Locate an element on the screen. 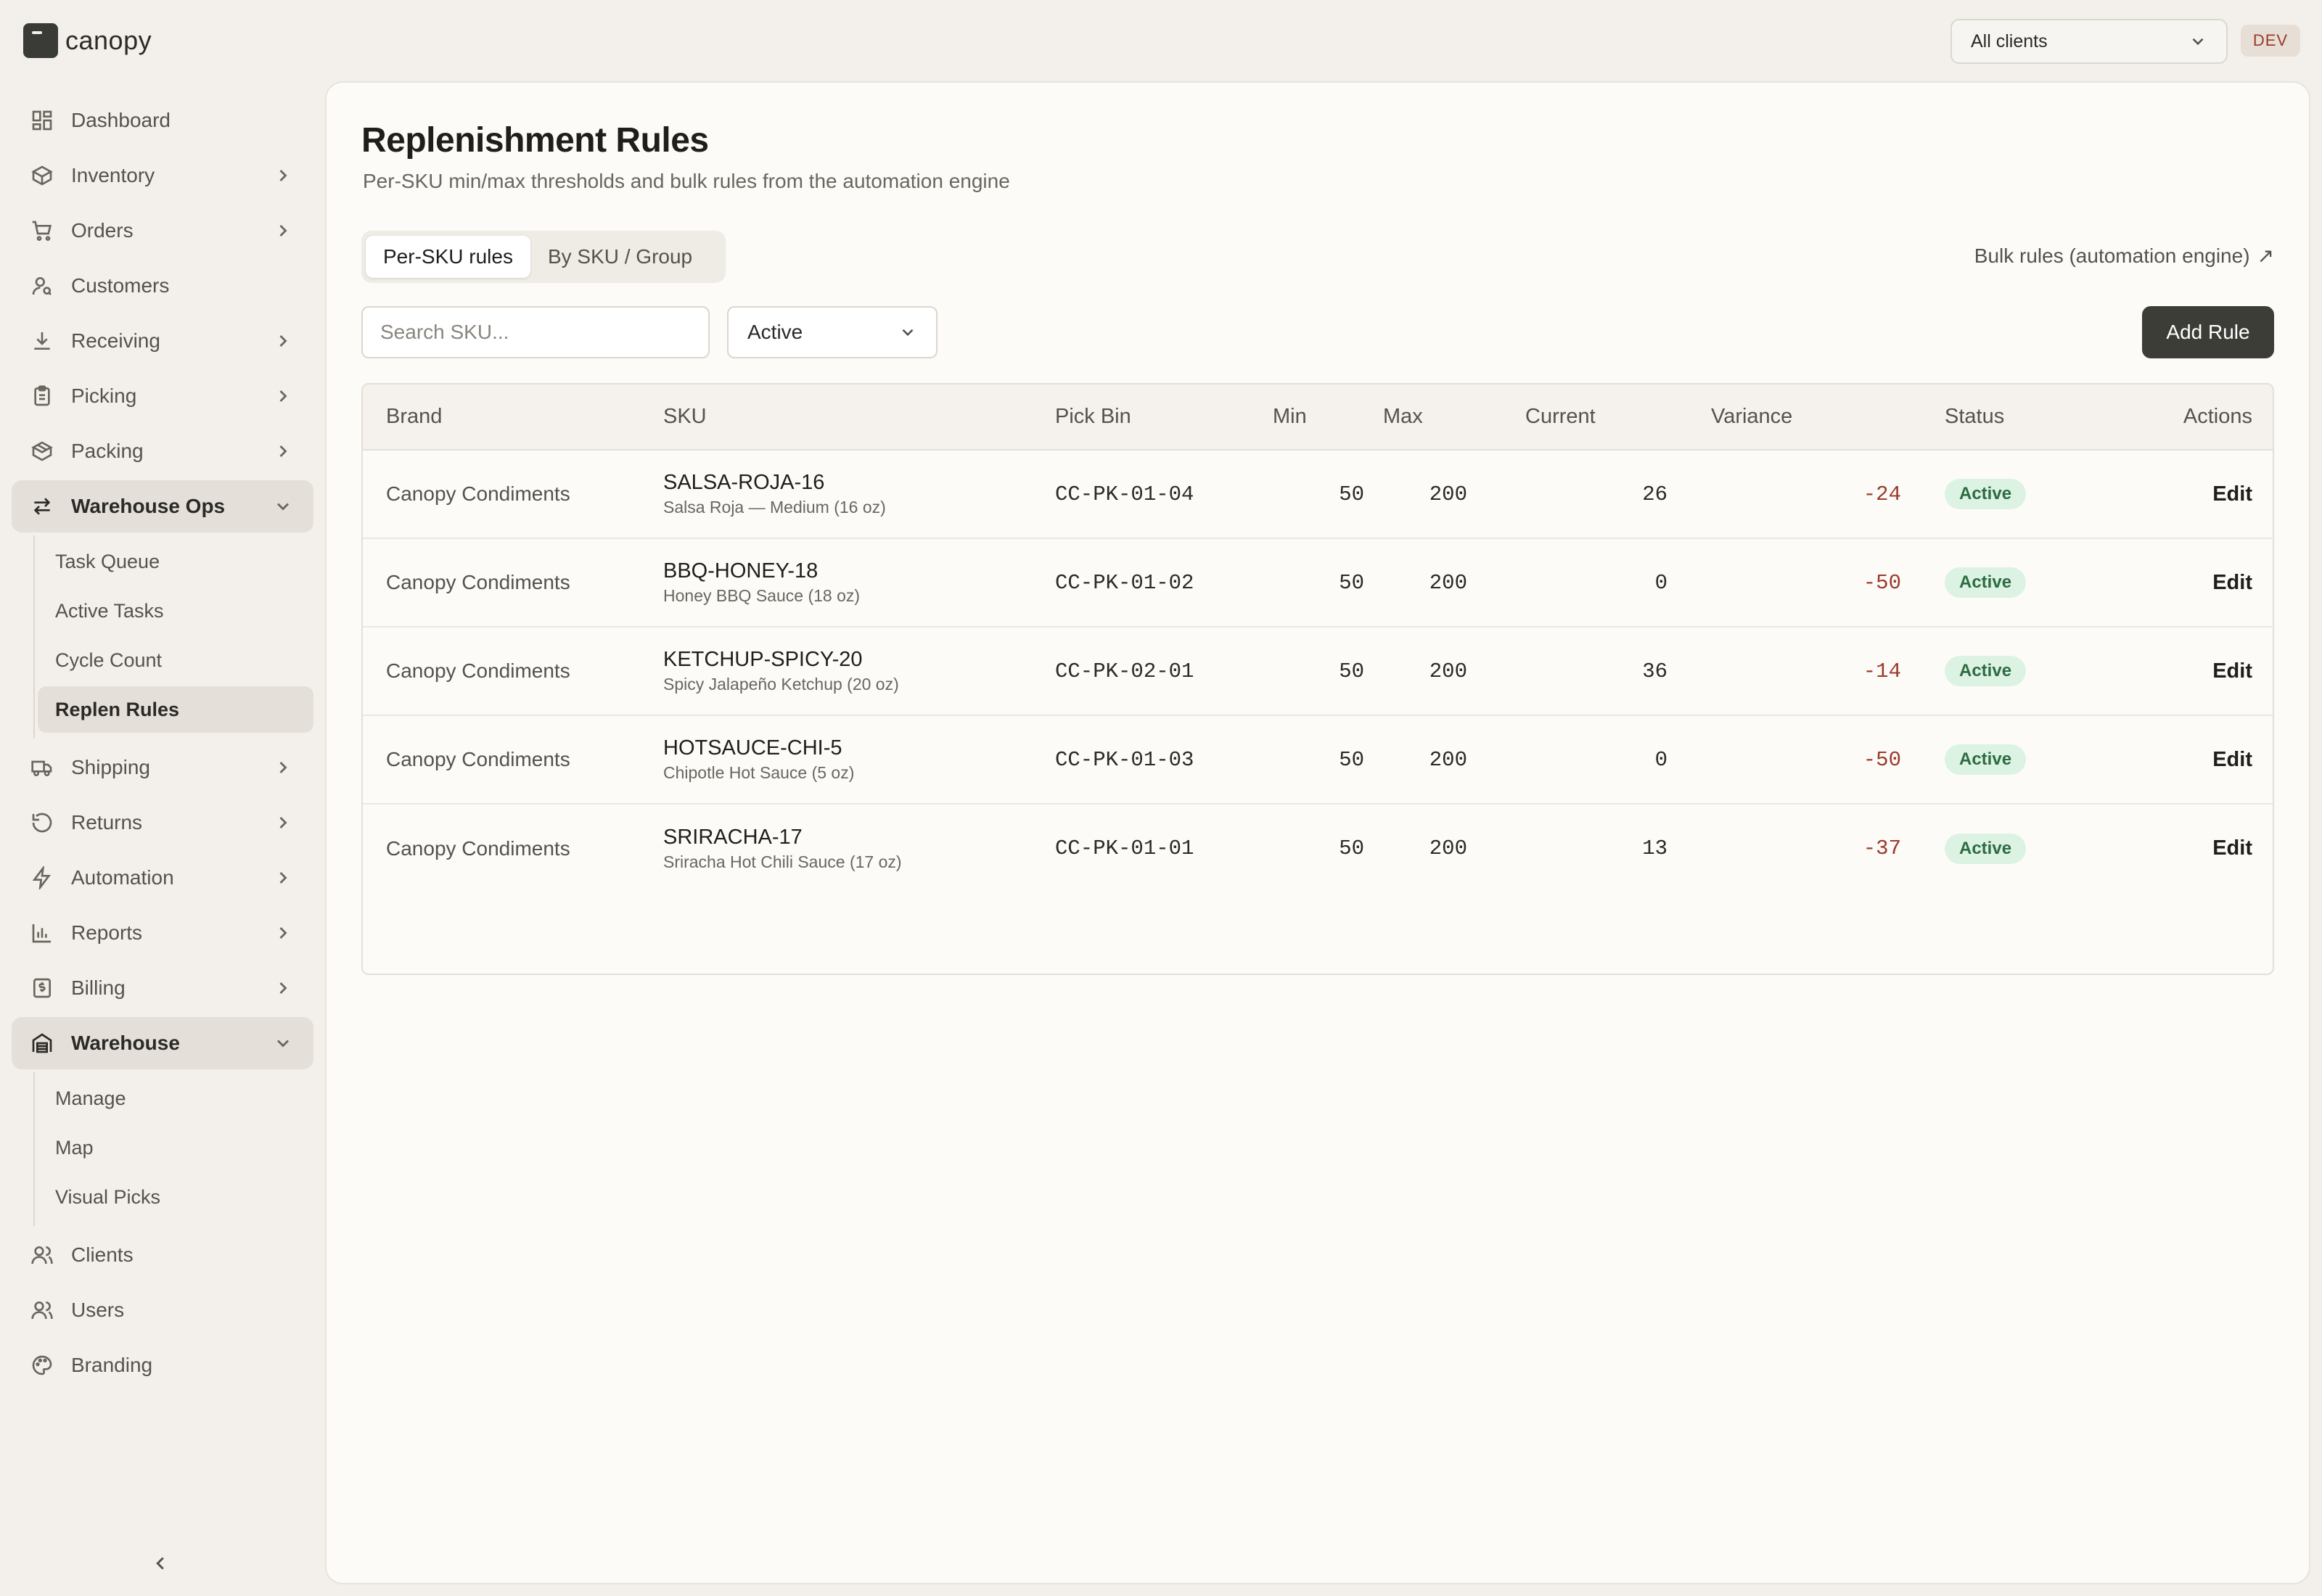  cell-current: 26 is located at coordinates (1654, 494).